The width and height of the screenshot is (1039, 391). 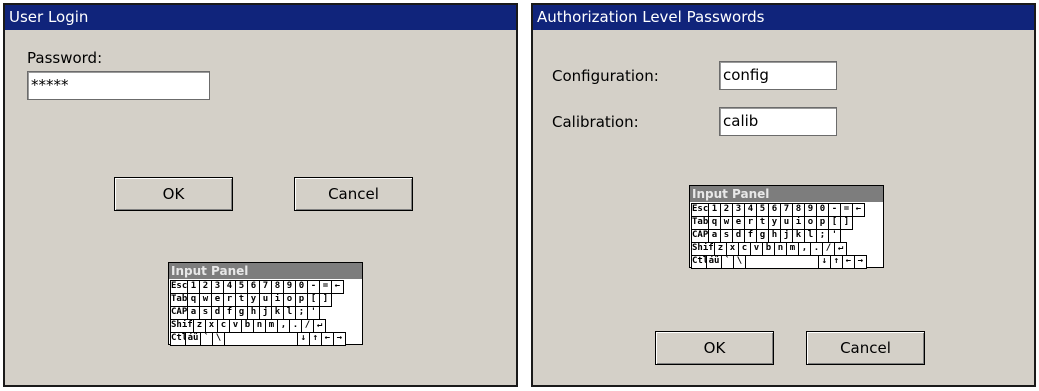 I want to click on authorization-cancel-button: Cancel, so click(x=865, y=348).